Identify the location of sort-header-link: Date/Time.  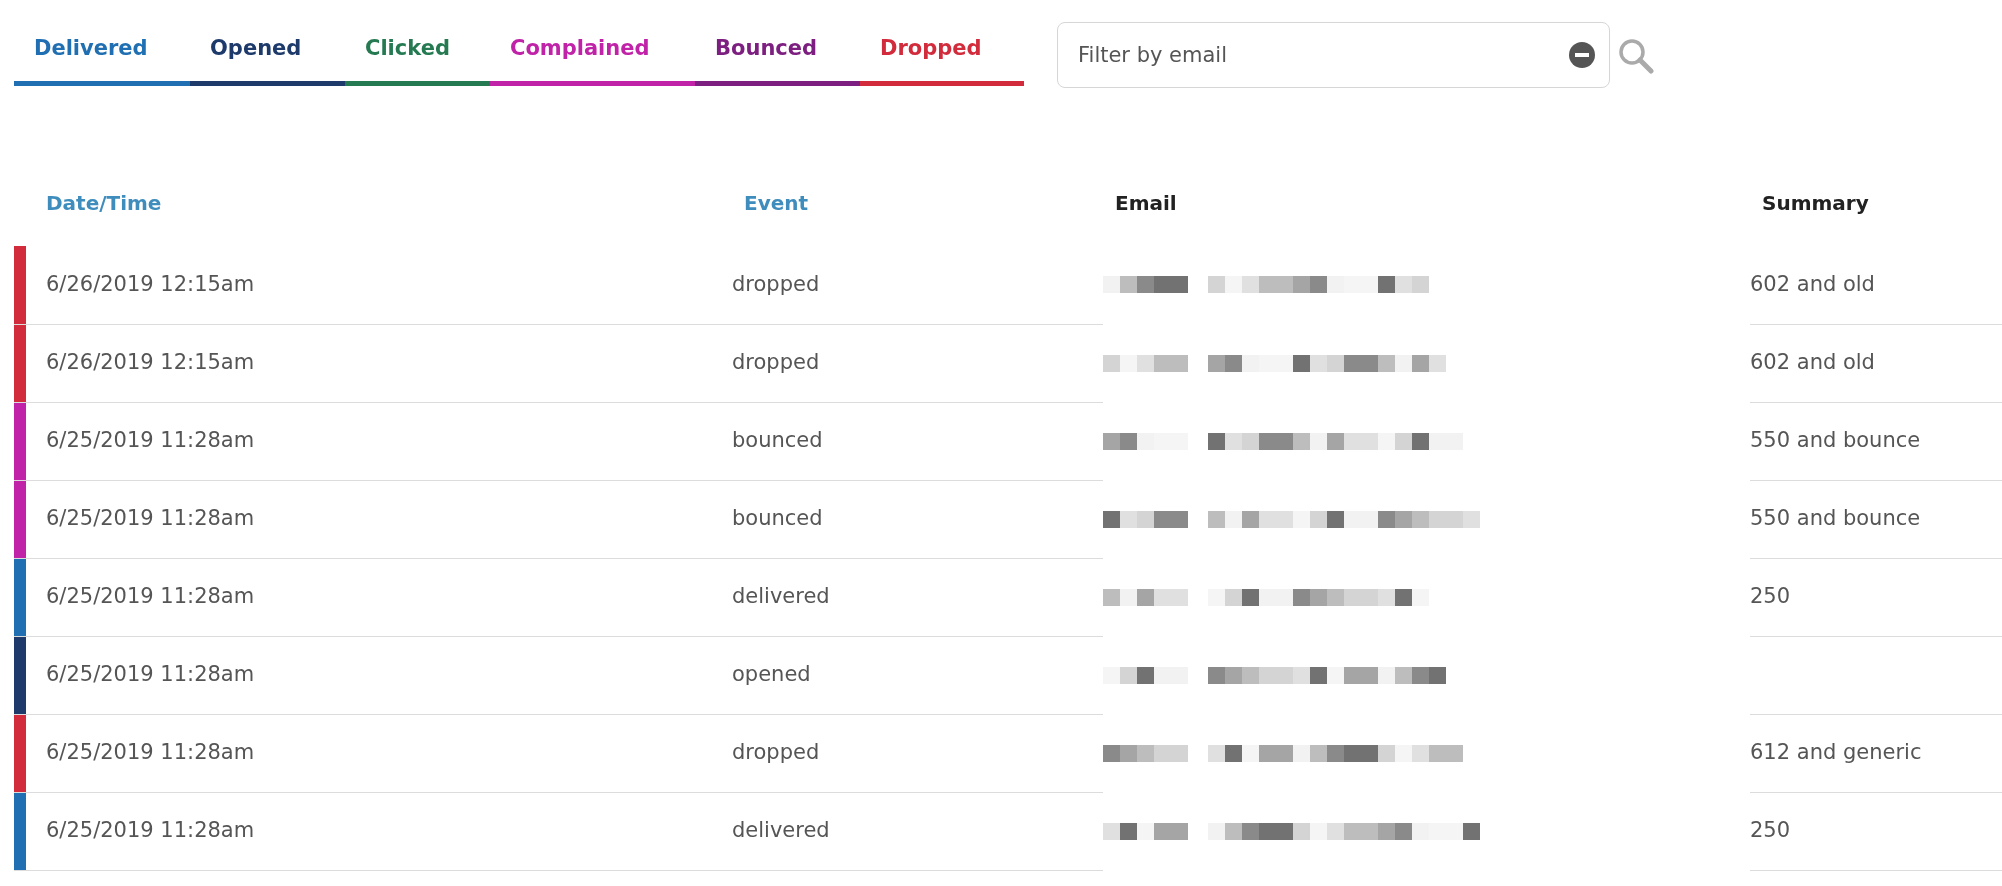
(104, 203).